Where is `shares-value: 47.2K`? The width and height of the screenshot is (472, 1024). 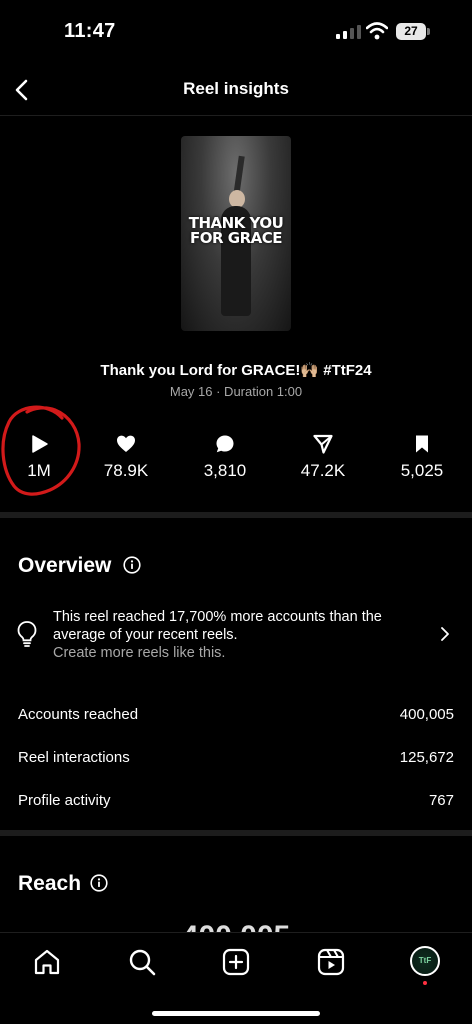 shares-value: 47.2K is located at coordinates (323, 470).